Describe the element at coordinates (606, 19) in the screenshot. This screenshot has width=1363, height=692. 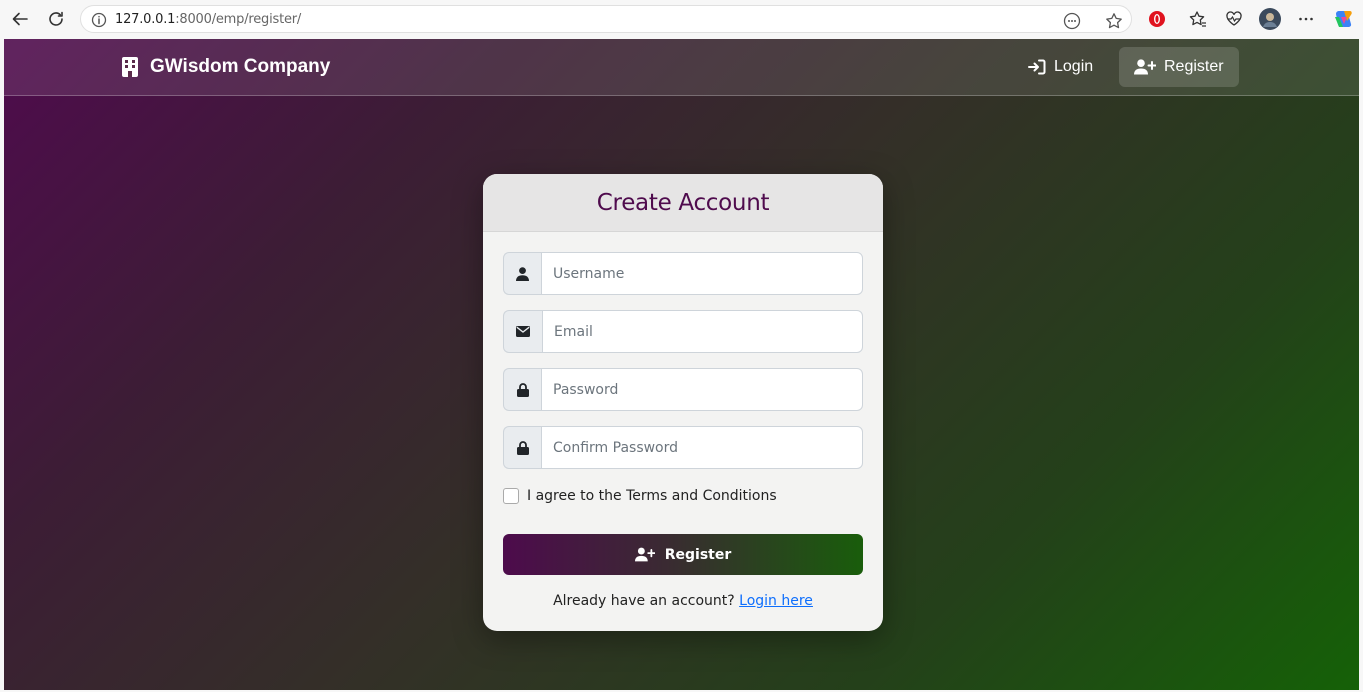
I see `address-bar: 127.0.0.1:8000/emp/register/` at that location.